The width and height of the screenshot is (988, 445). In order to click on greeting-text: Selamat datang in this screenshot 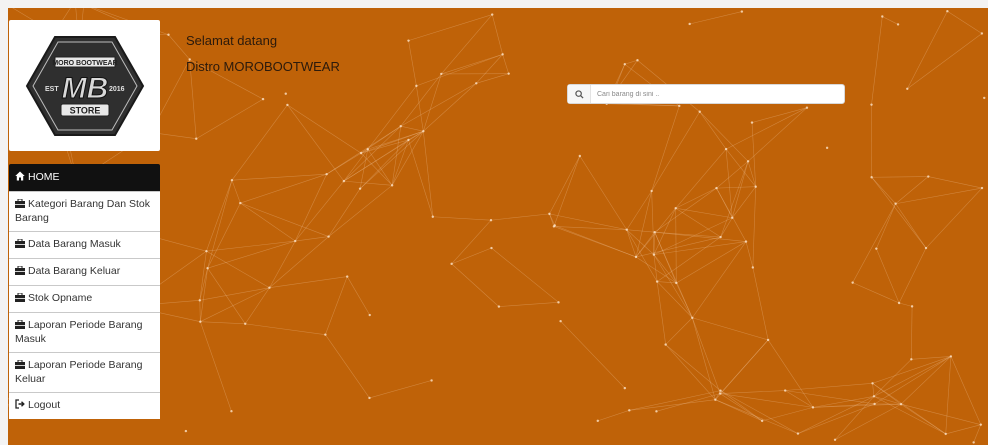, I will do `click(232, 40)`.